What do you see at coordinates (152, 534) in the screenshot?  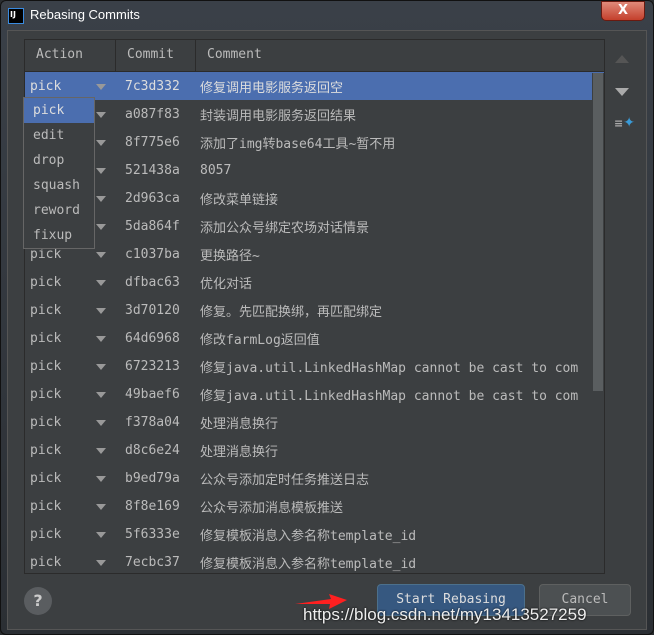 I see `commit-hash: 5f6333e` at bounding box center [152, 534].